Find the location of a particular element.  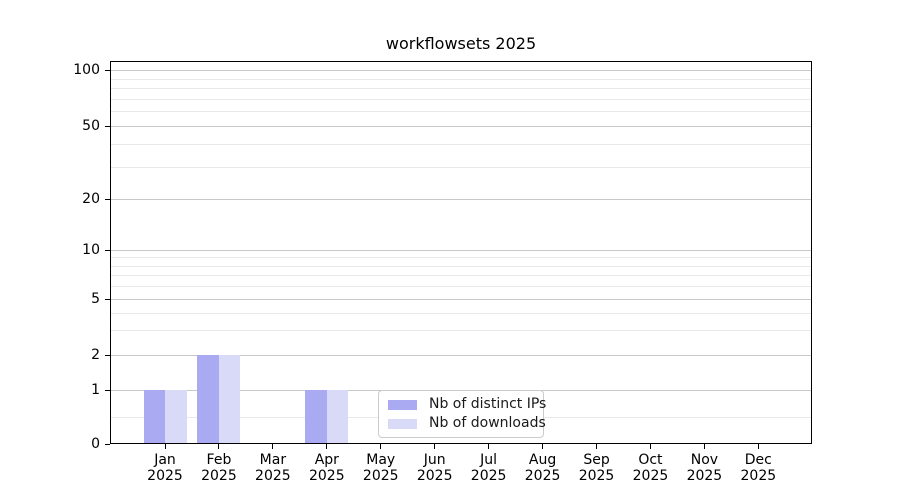

x-tick-month: Feb is located at coordinates (219, 460).